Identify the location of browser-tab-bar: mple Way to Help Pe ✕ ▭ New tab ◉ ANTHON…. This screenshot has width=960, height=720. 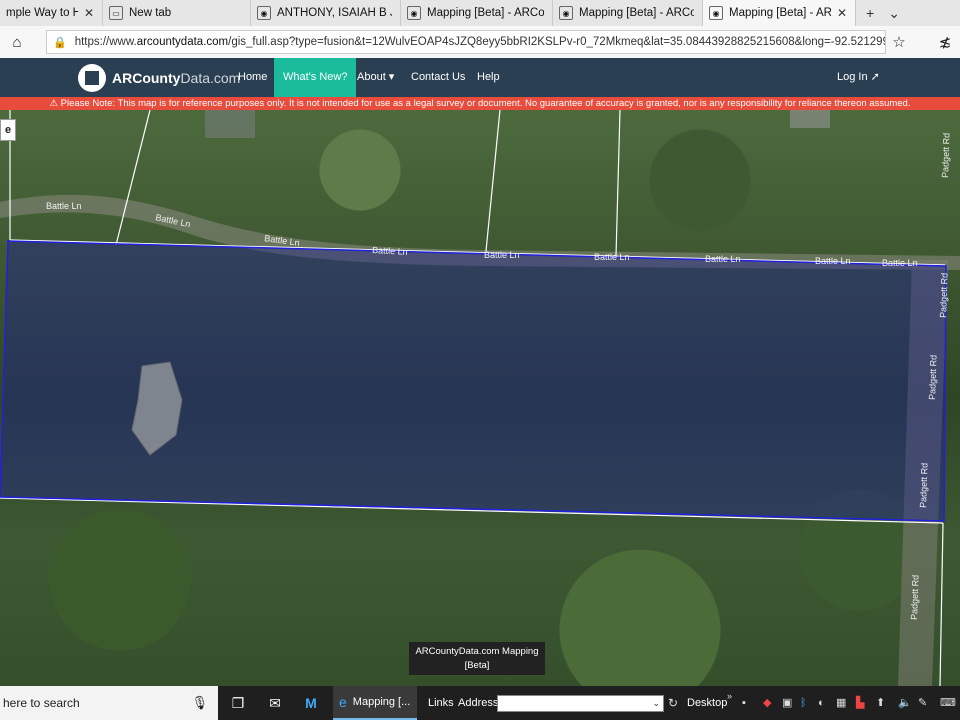
(480, 13).